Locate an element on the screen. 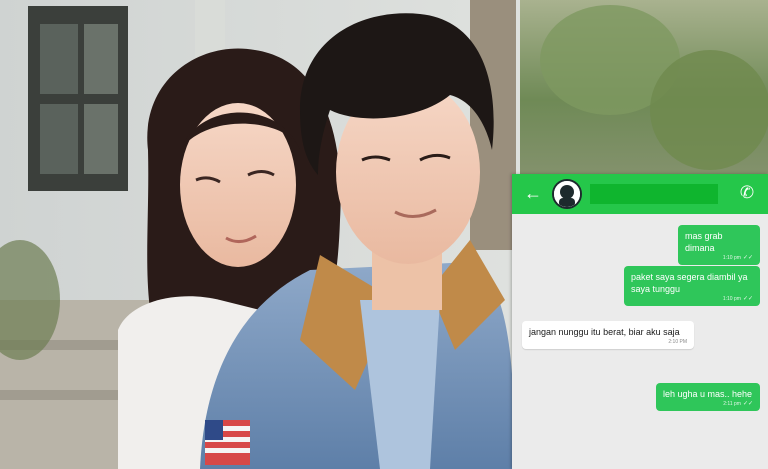 This screenshot has width=768, height=469. chat-header: ← ✆ is located at coordinates (640, 194).